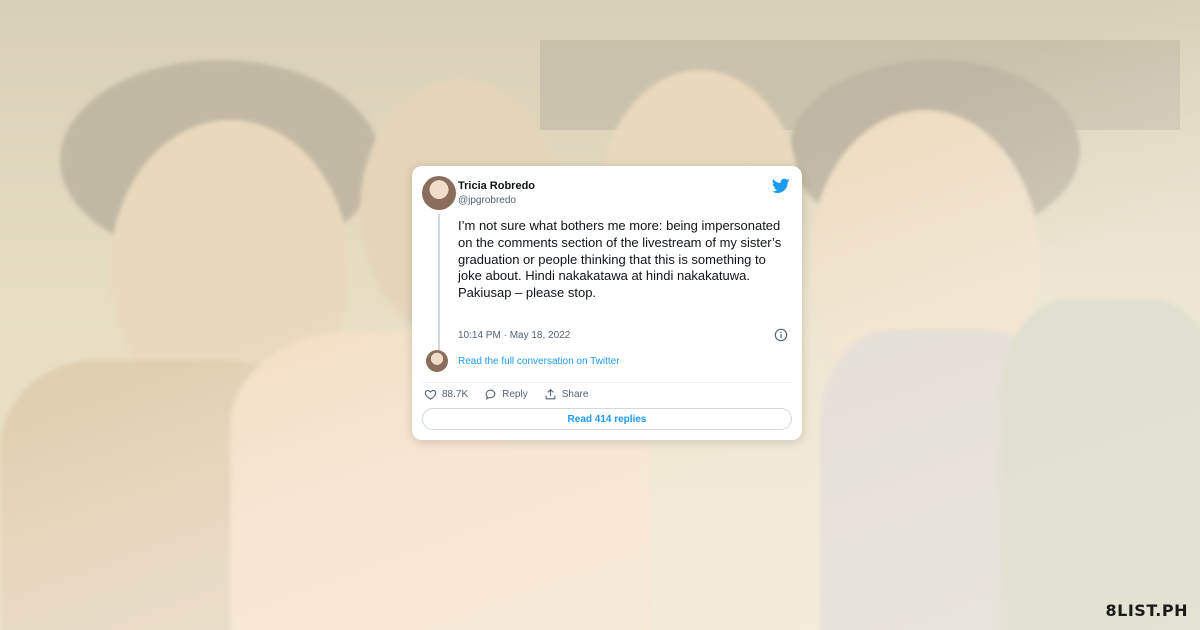 The width and height of the screenshot is (1200, 630). What do you see at coordinates (575, 394) in the screenshot?
I see `share-label: Share` at bounding box center [575, 394].